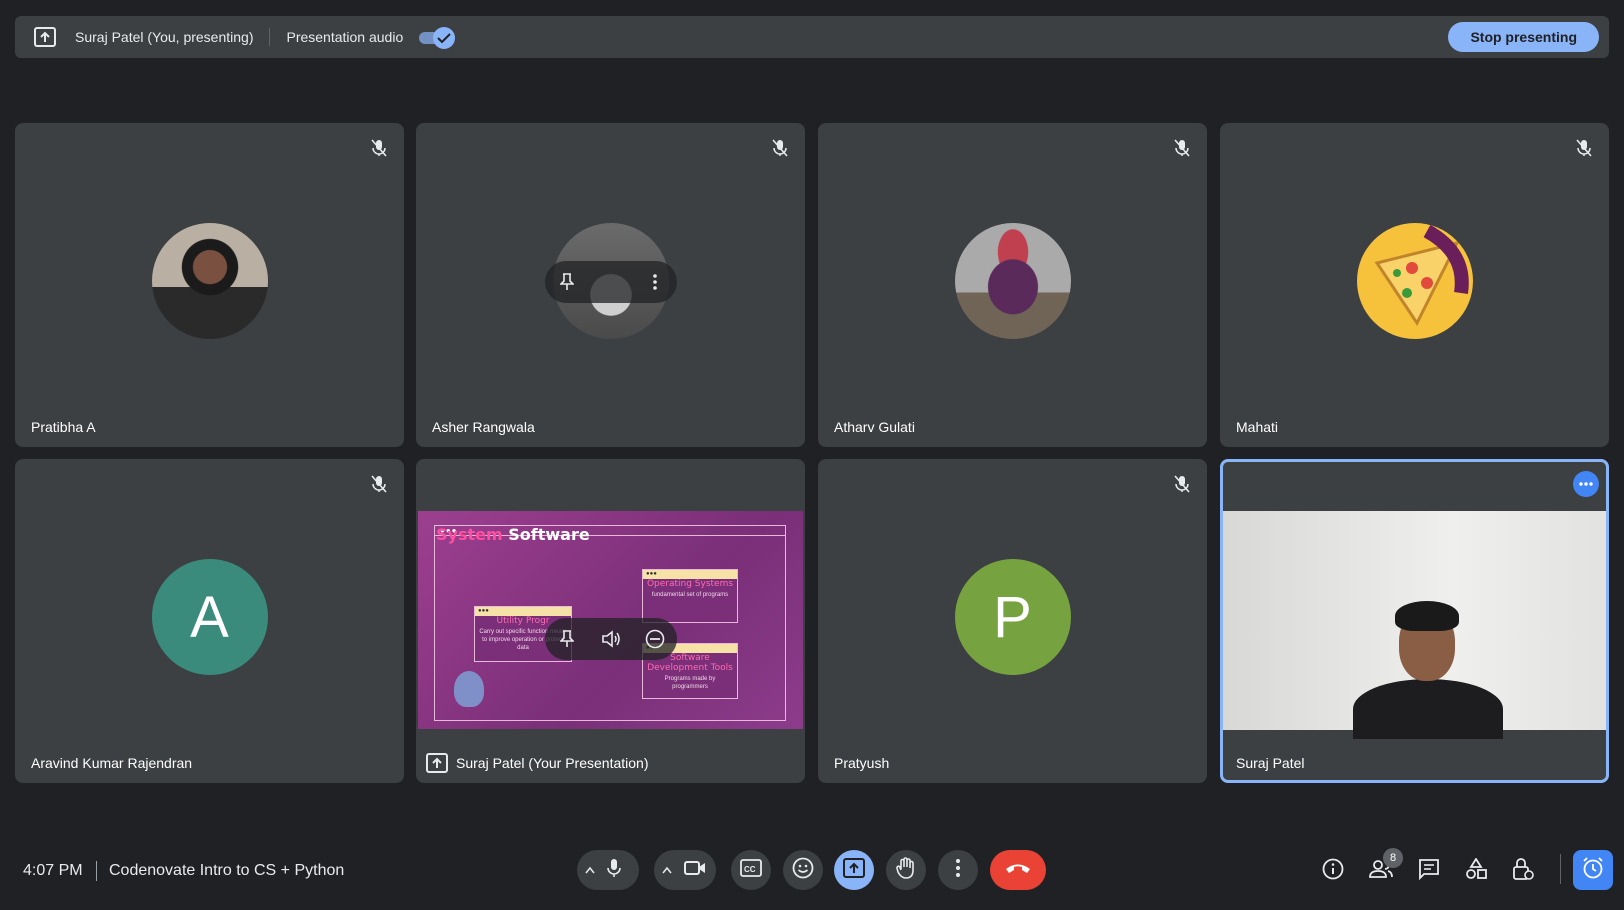 Image resolution: width=1624 pixels, height=910 pixels. I want to click on participant-name: Aravind Kumar Rajendran, so click(112, 763).